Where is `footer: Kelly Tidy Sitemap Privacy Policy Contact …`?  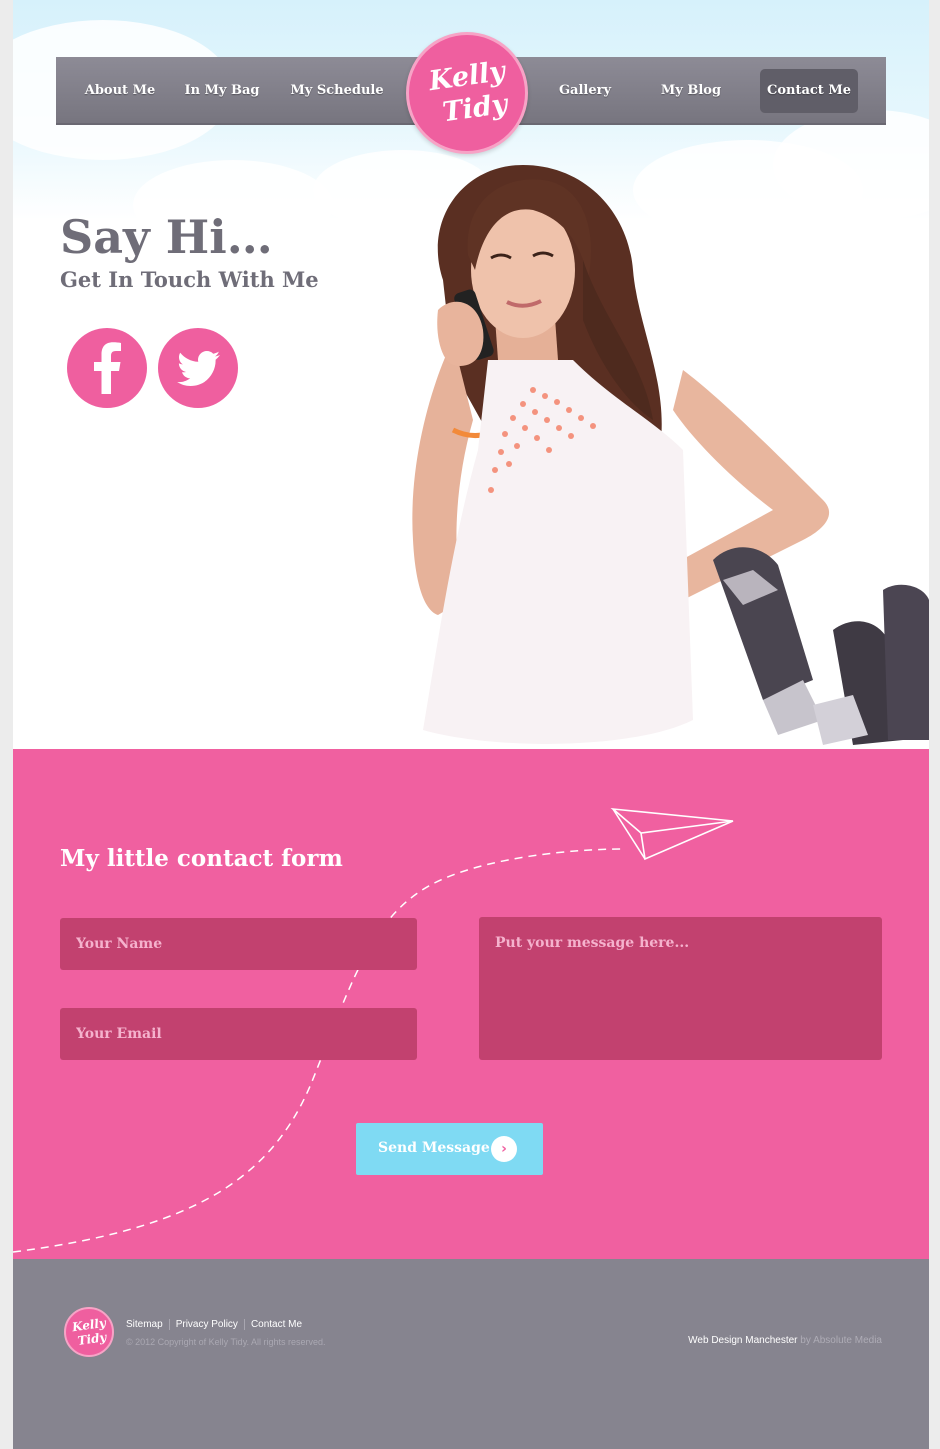
footer: Kelly Tidy Sitemap Privacy Policy Contact … is located at coordinates (471, 1354).